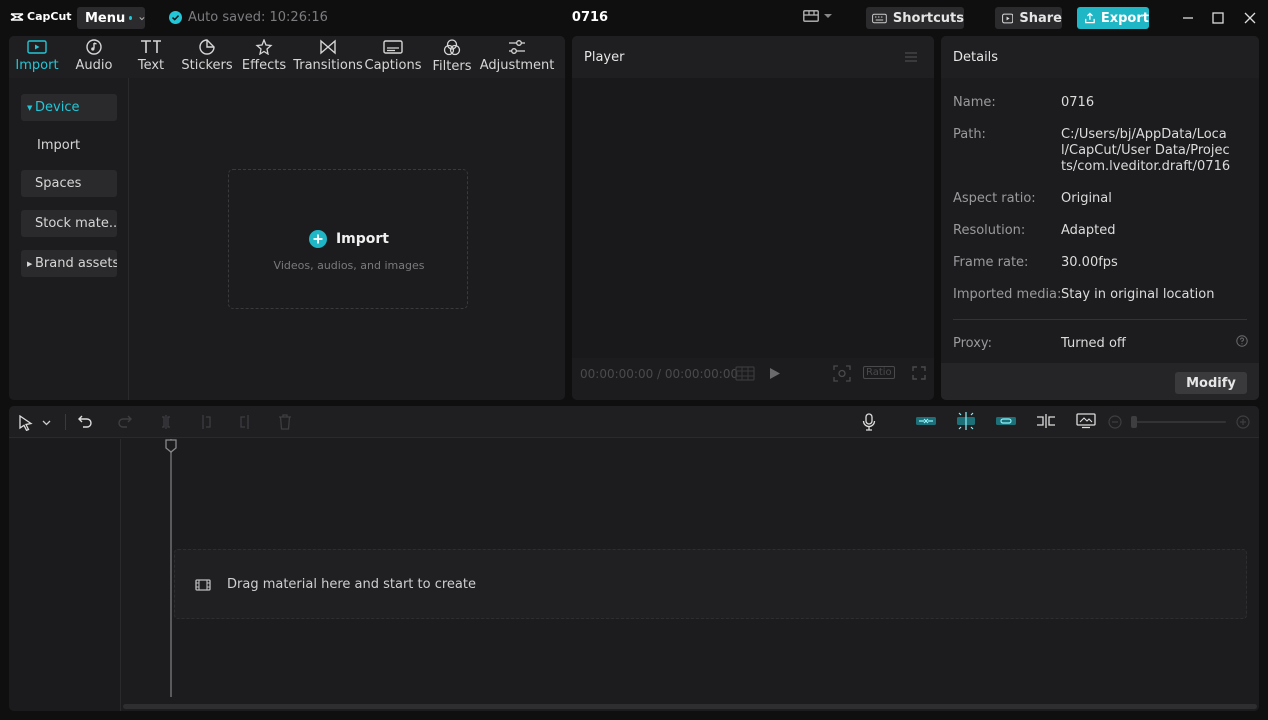 The height and width of the screenshot is (720, 1268). I want to click on zoom-out-icon, so click(1115, 422).